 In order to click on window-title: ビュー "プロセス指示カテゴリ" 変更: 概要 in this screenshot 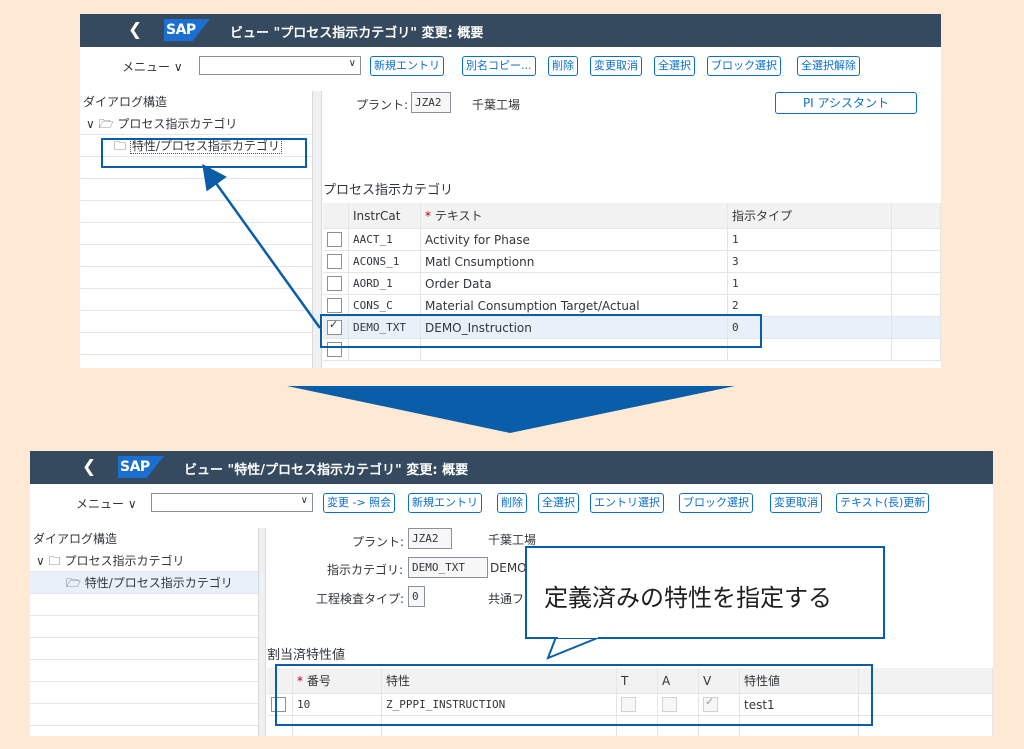, I will do `click(357, 33)`.